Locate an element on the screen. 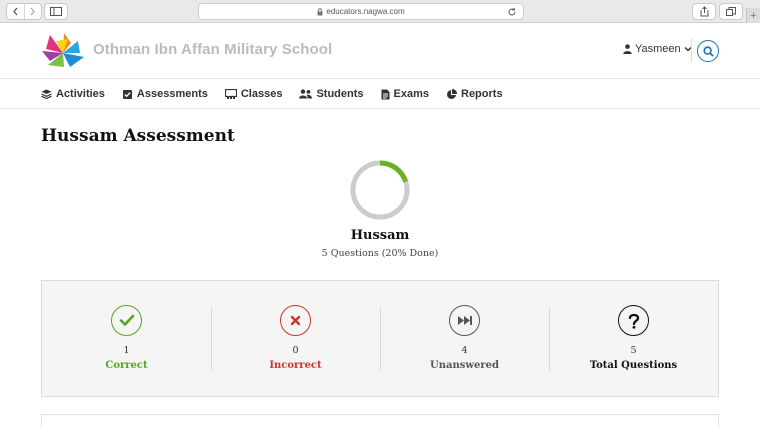 Image resolution: width=760 pixels, height=427 pixels. header-divider is located at coordinates (691, 50).